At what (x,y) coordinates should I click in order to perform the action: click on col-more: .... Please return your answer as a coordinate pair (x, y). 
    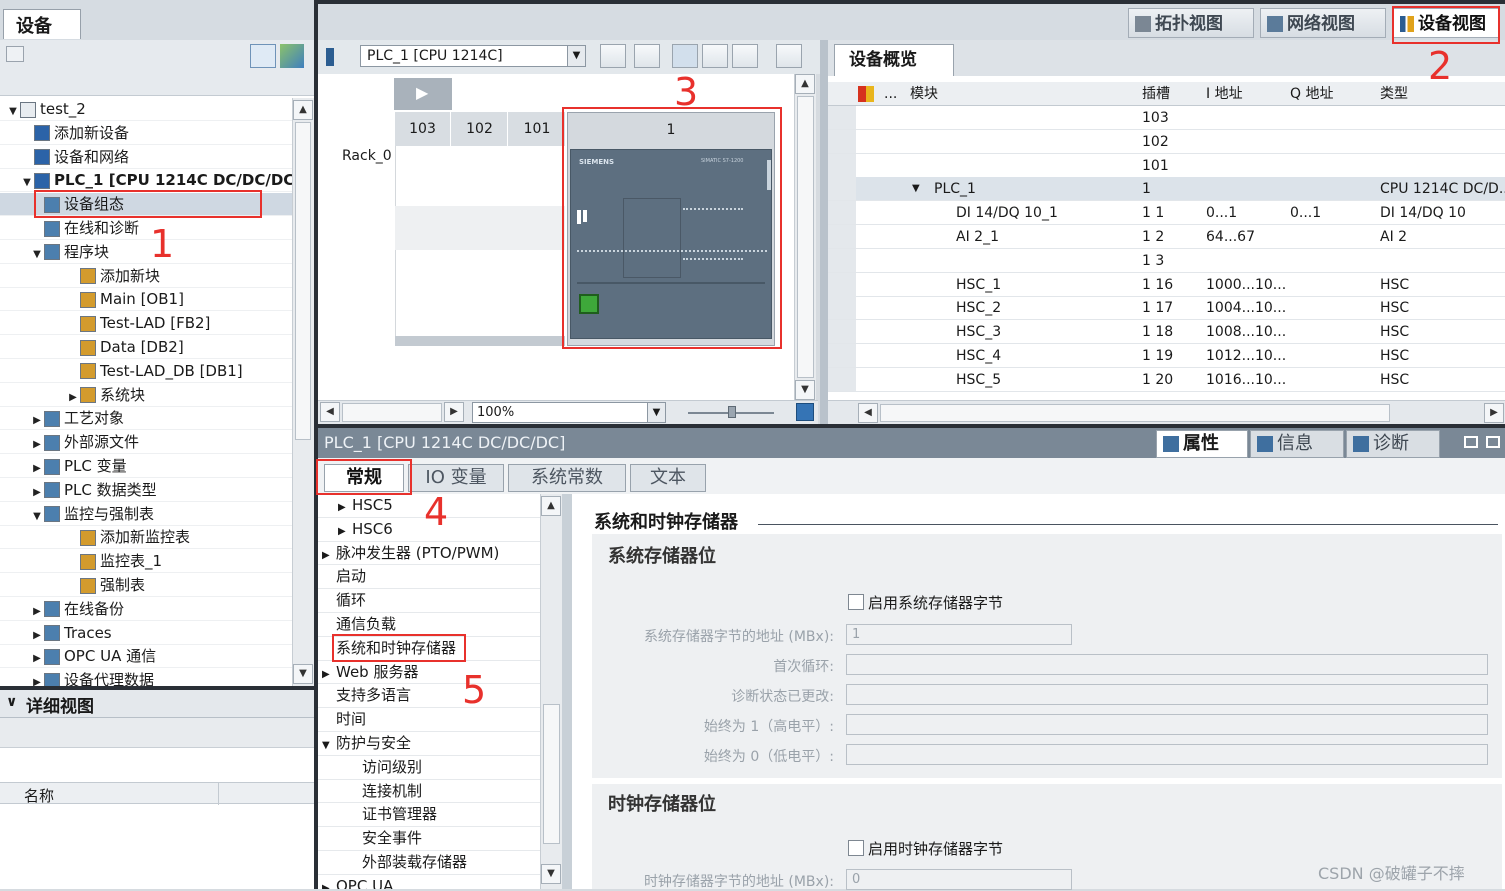
    Looking at the image, I should click on (890, 94).